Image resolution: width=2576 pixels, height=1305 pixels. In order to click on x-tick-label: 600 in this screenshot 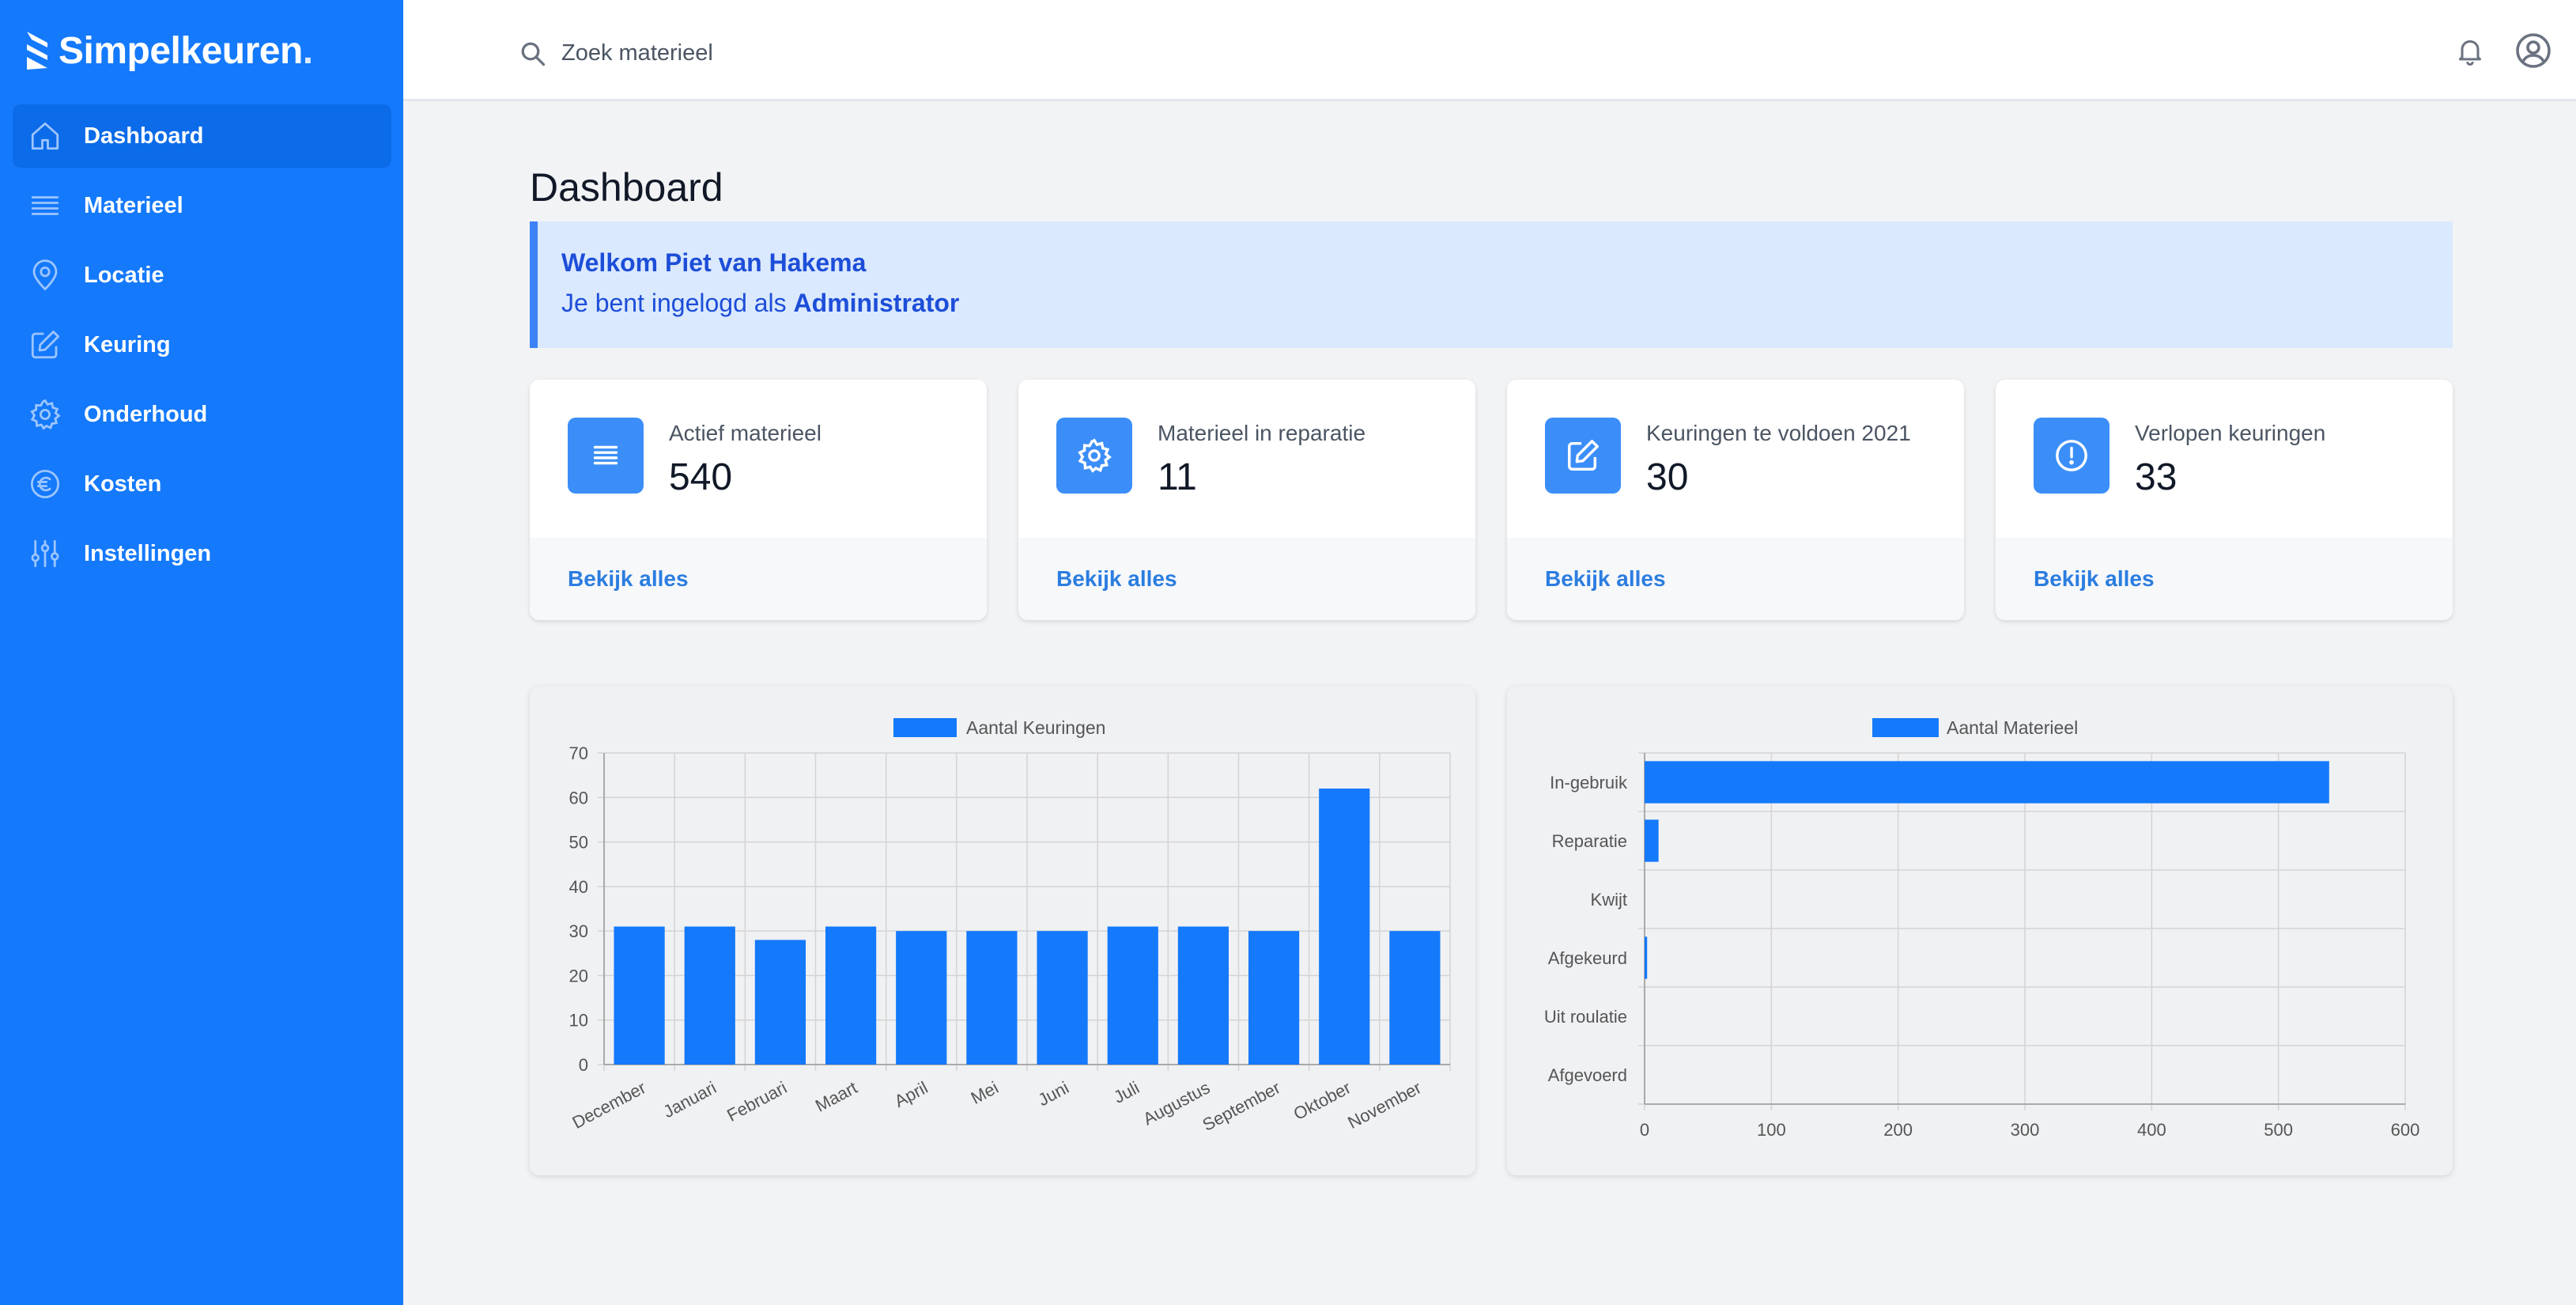, I will do `click(2405, 1130)`.